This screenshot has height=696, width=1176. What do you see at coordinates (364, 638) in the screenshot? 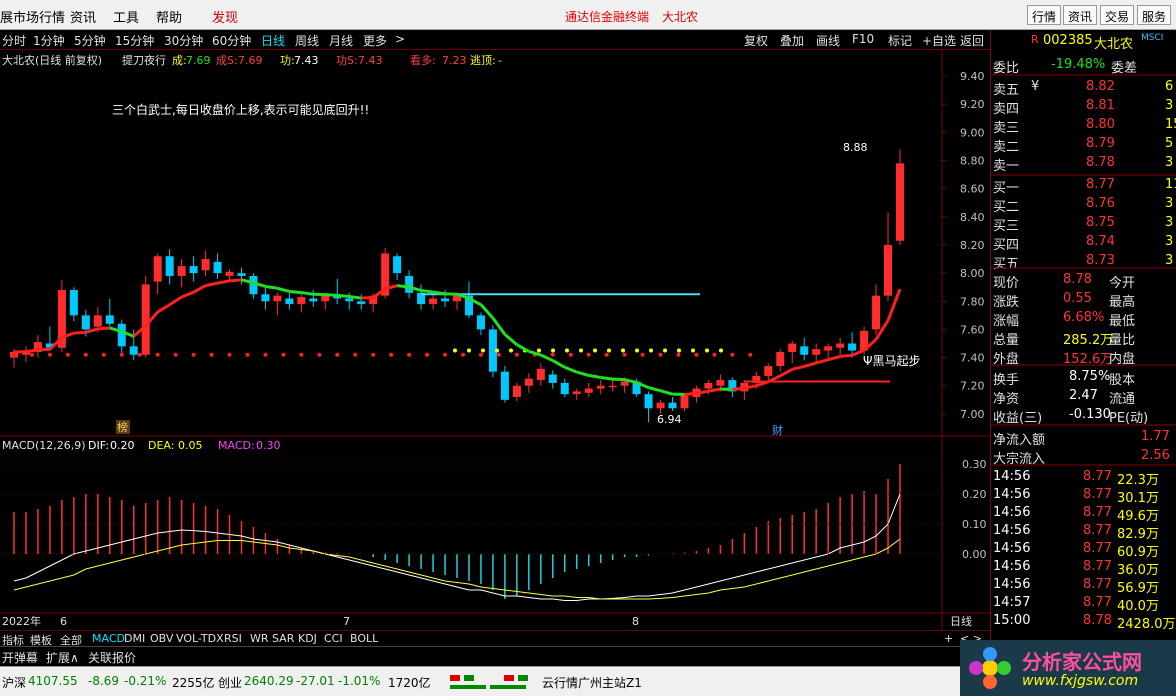
I see `tab-boll: BOLL` at bounding box center [364, 638].